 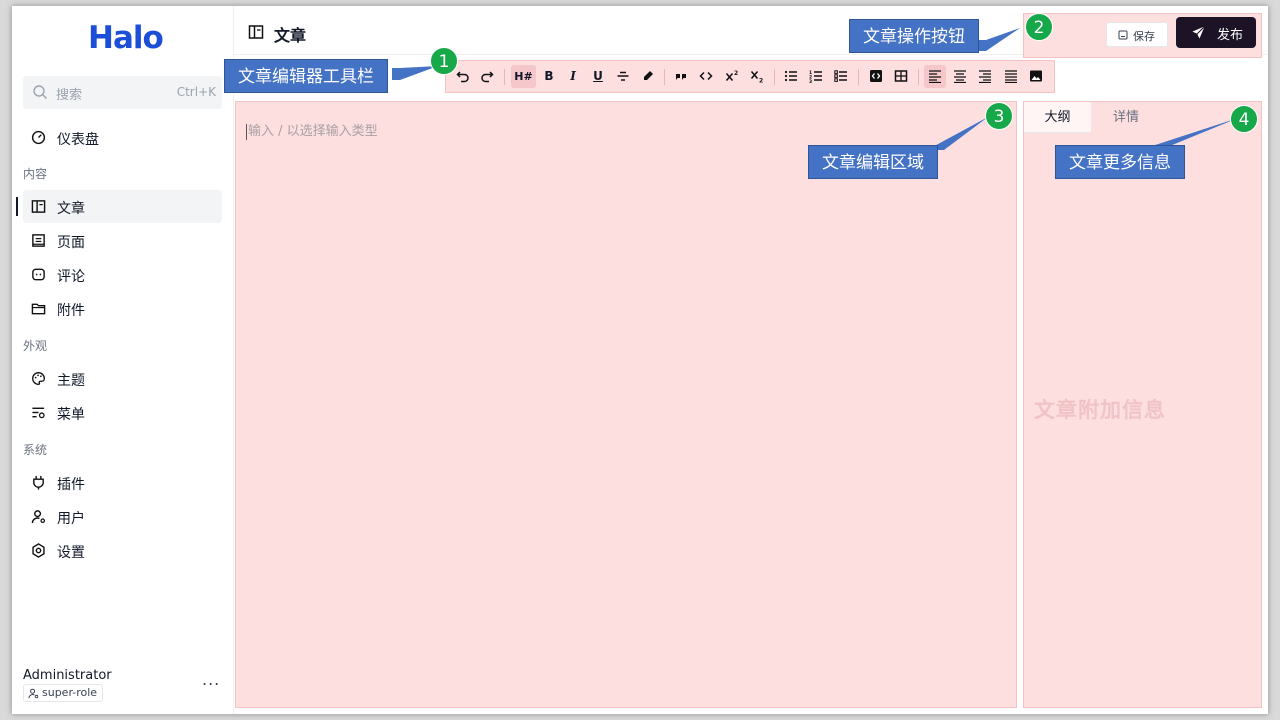 What do you see at coordinates (999, 39) in the screenshot?
I see `callout-2-pointer` at bounding box center [999, 39].